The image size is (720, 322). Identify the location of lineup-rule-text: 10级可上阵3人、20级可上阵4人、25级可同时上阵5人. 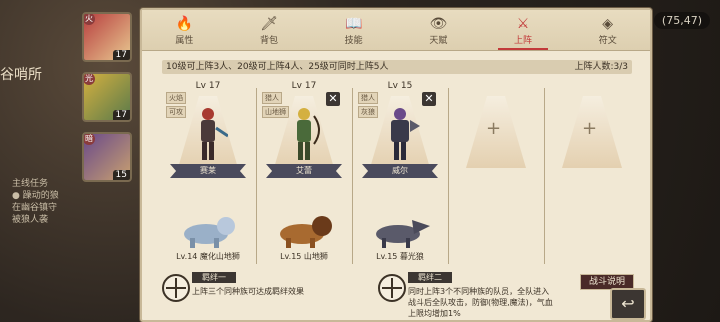
(277, 67).